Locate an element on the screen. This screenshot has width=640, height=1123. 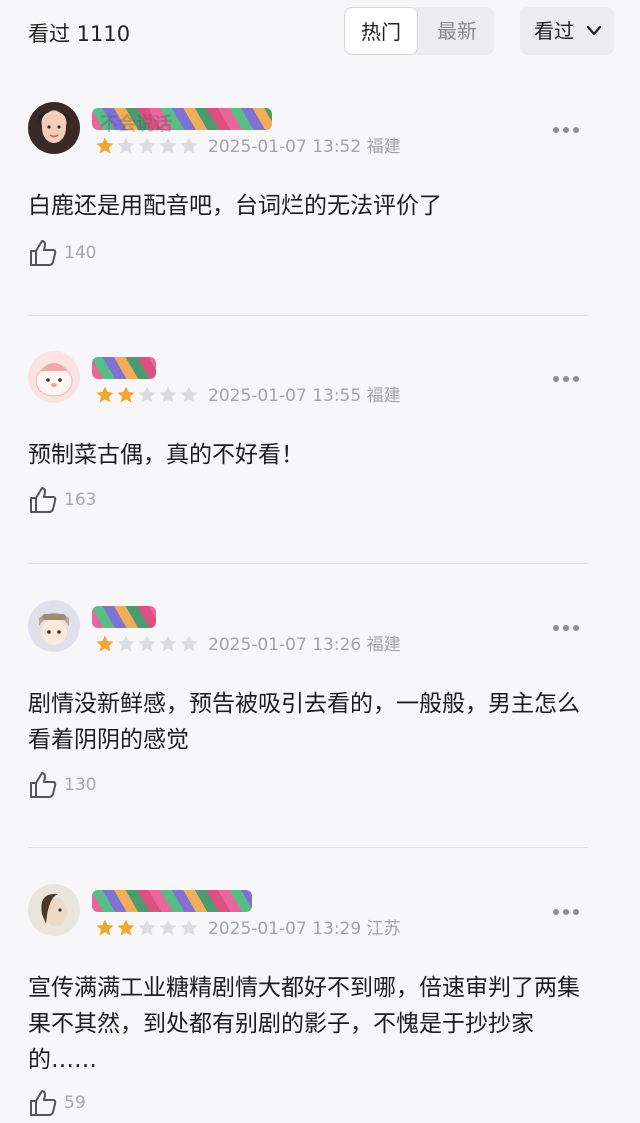
like-count: 163 is located at coordinates (80, 500).